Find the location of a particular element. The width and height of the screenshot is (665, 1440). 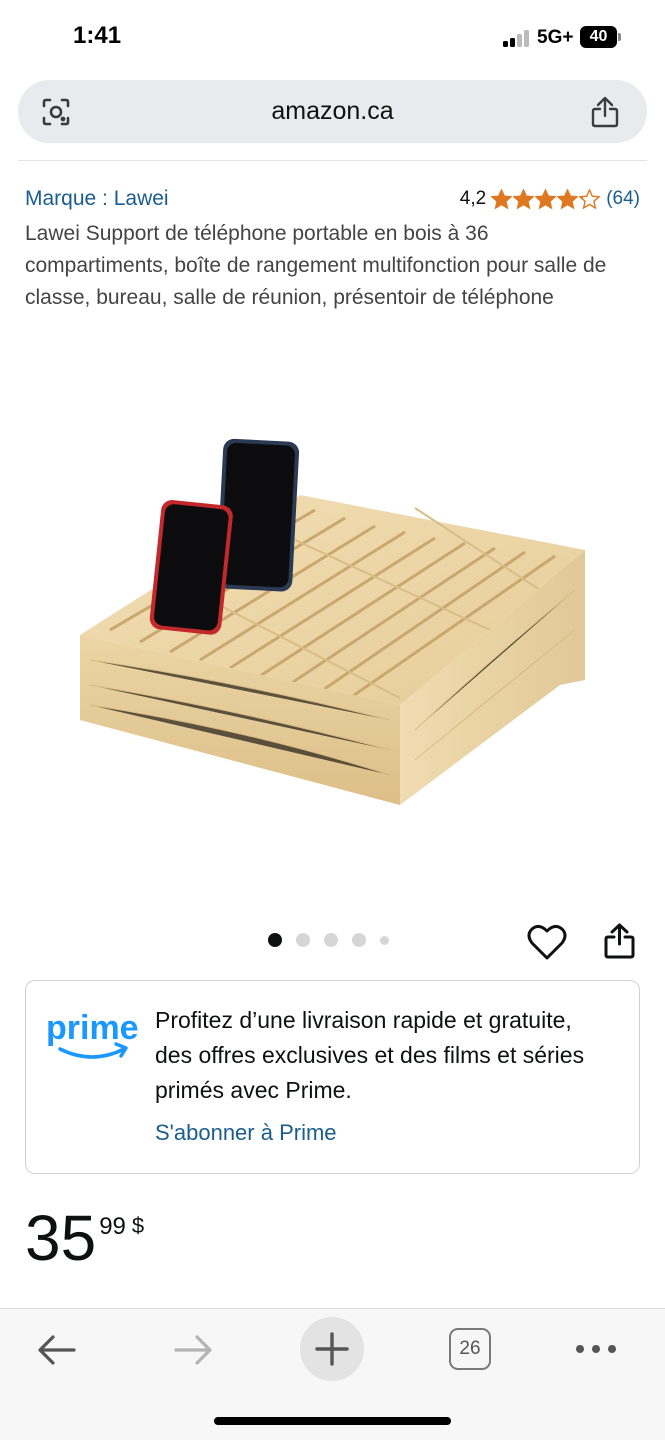

signal-icon is located at coordinates (518, 38).